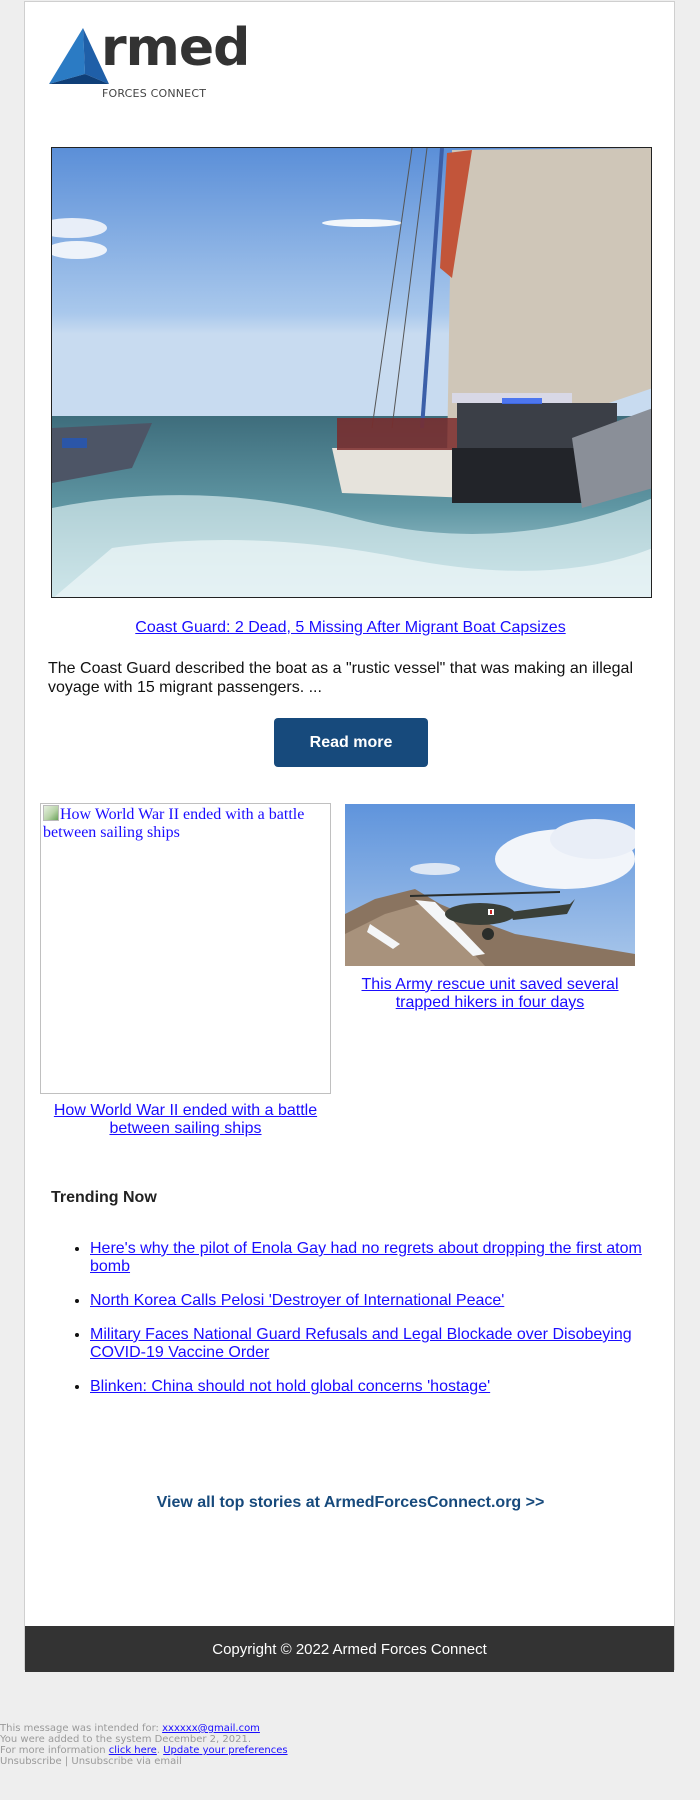 The height and width of the screenshot is (1800, 700). I want to click on logo-subtitle: FORCES CONNECT, so click(154, 93).